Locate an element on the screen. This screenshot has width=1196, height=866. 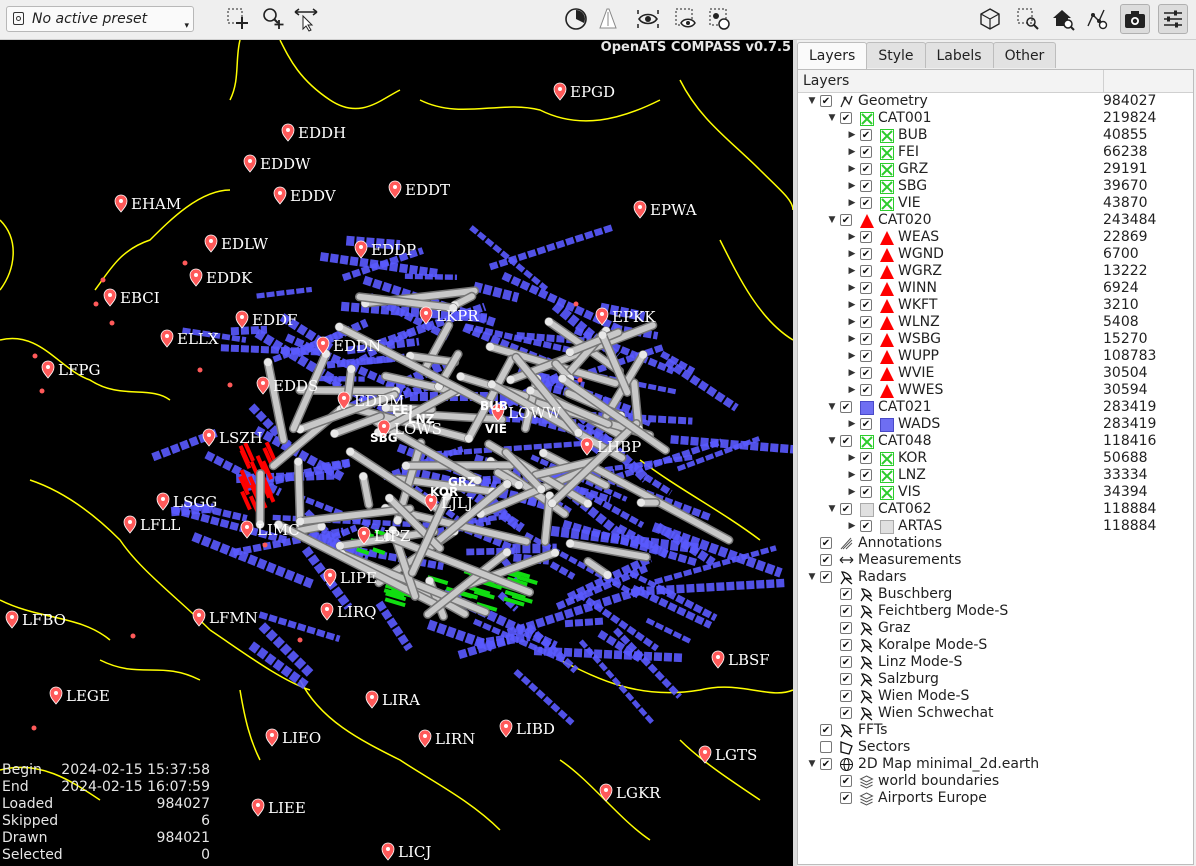
layer-row-cat021: ▼ ✔ CAT021 283419 is located at coordinates (995, 407).